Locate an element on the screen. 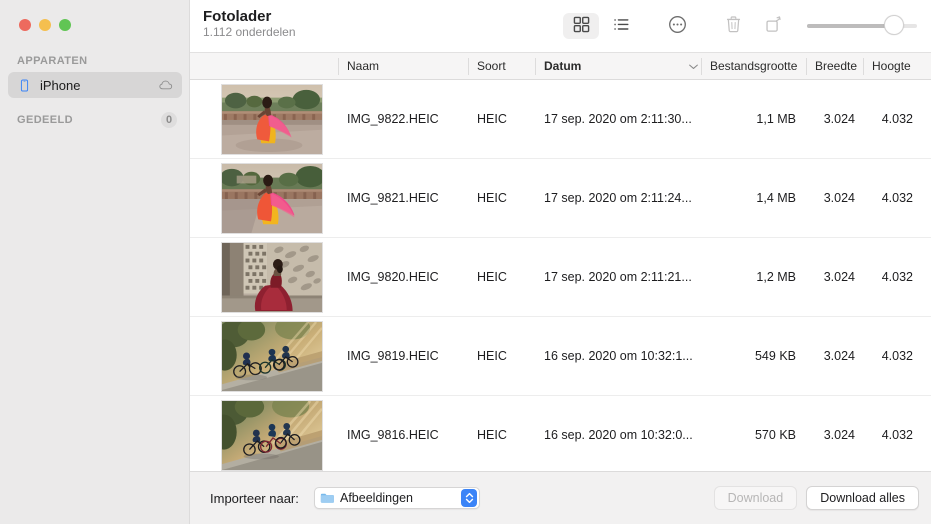 The width and height of the screenshot is (931, 524). thumbnail-size-slider is located at coordinates (862, 26).